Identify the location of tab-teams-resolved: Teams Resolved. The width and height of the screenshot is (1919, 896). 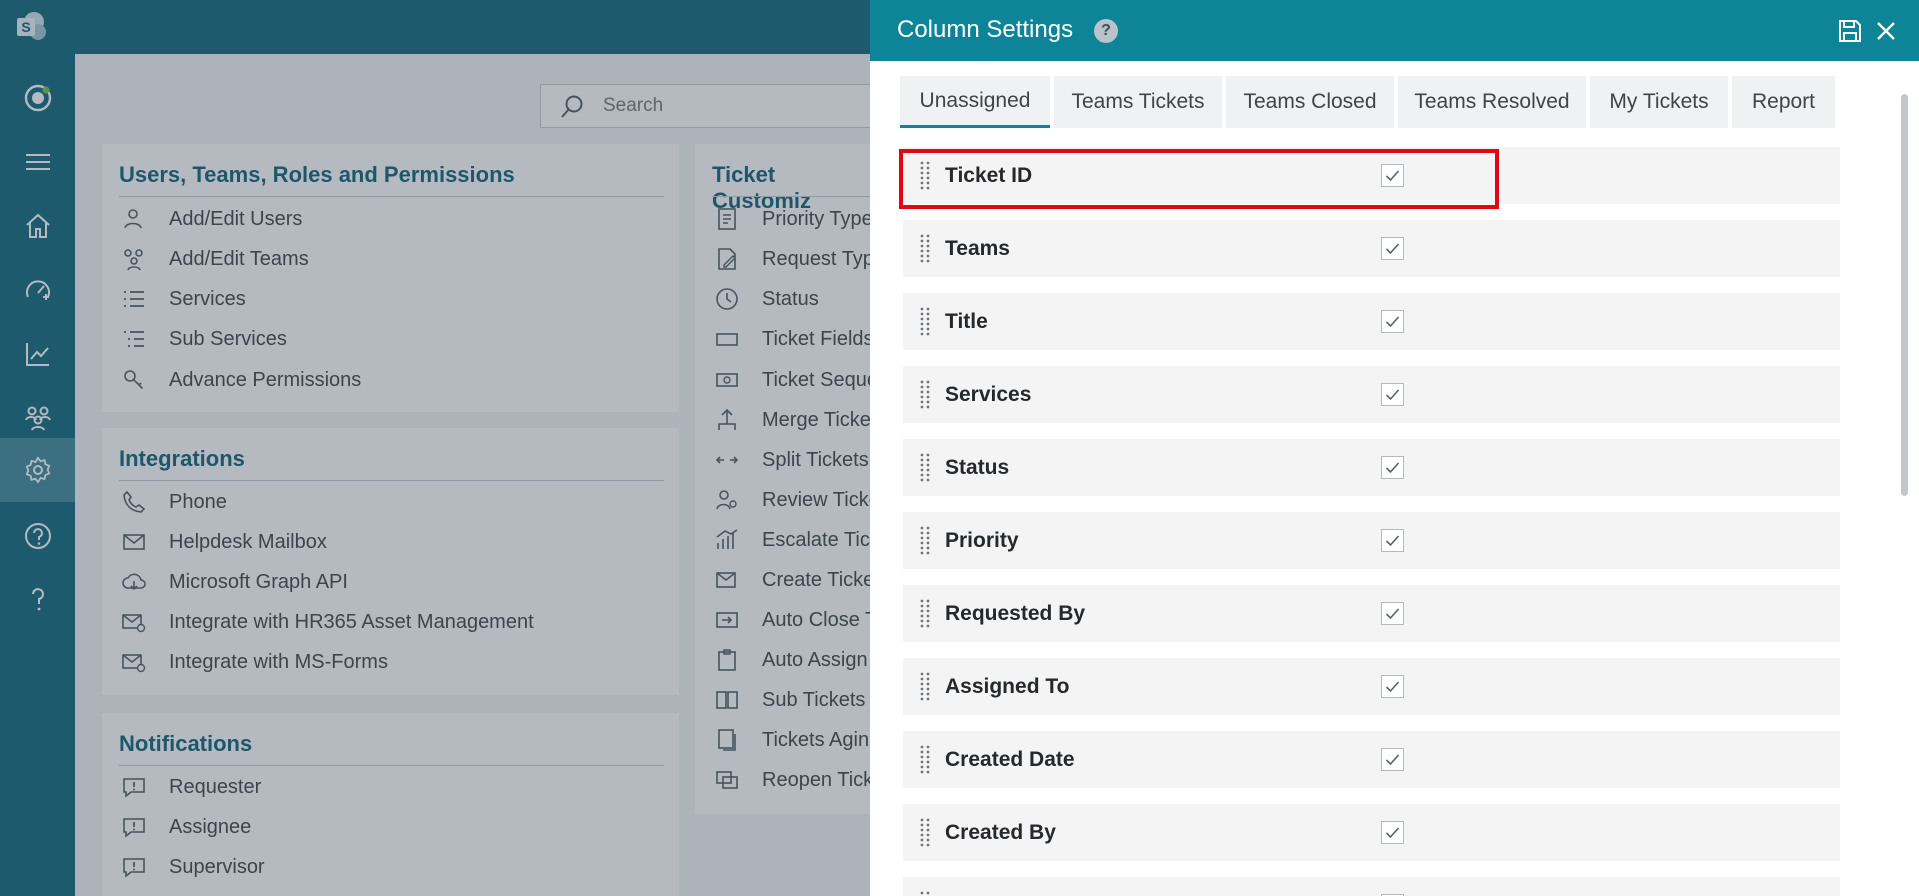
(1492, 102).